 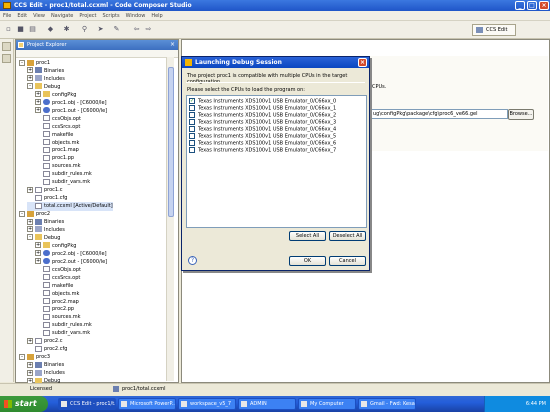 What do you see at coordinates (148, 29) in the screenshot?
I see `forward-icon: ⇨` at bounding box center [148, 29].